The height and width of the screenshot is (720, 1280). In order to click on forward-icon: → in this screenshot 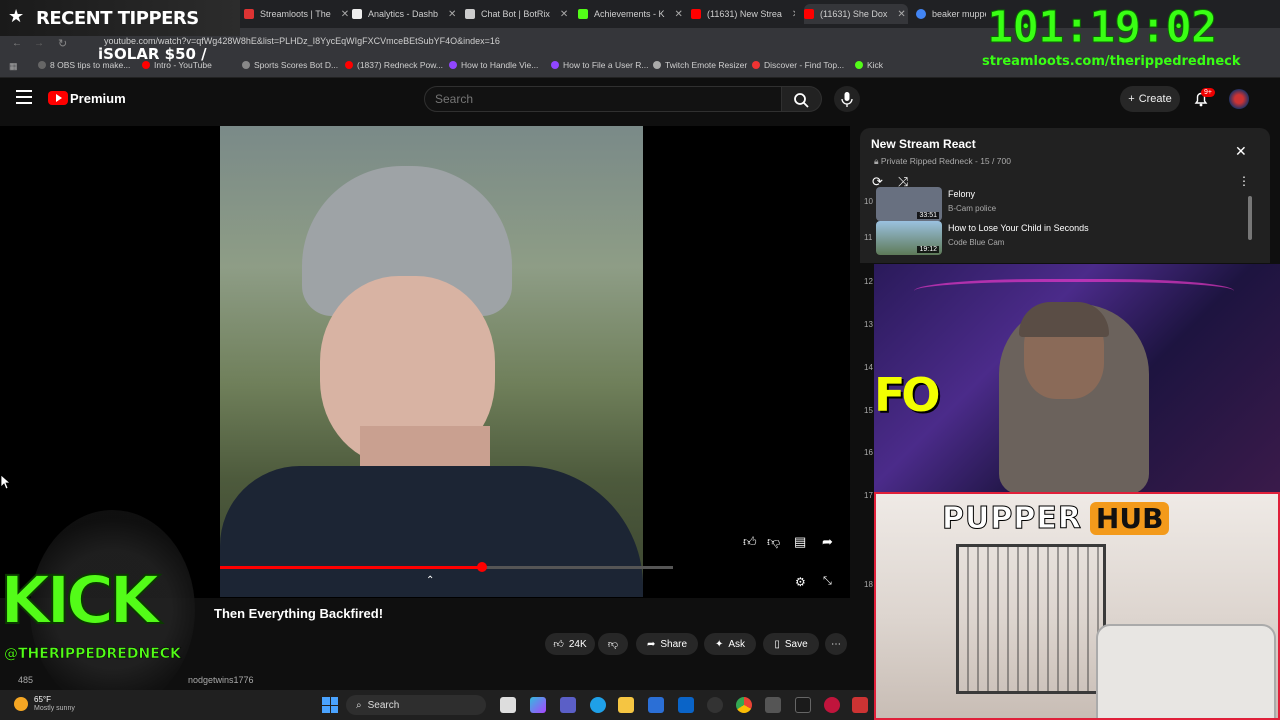, I will do `click(39, 43)`.